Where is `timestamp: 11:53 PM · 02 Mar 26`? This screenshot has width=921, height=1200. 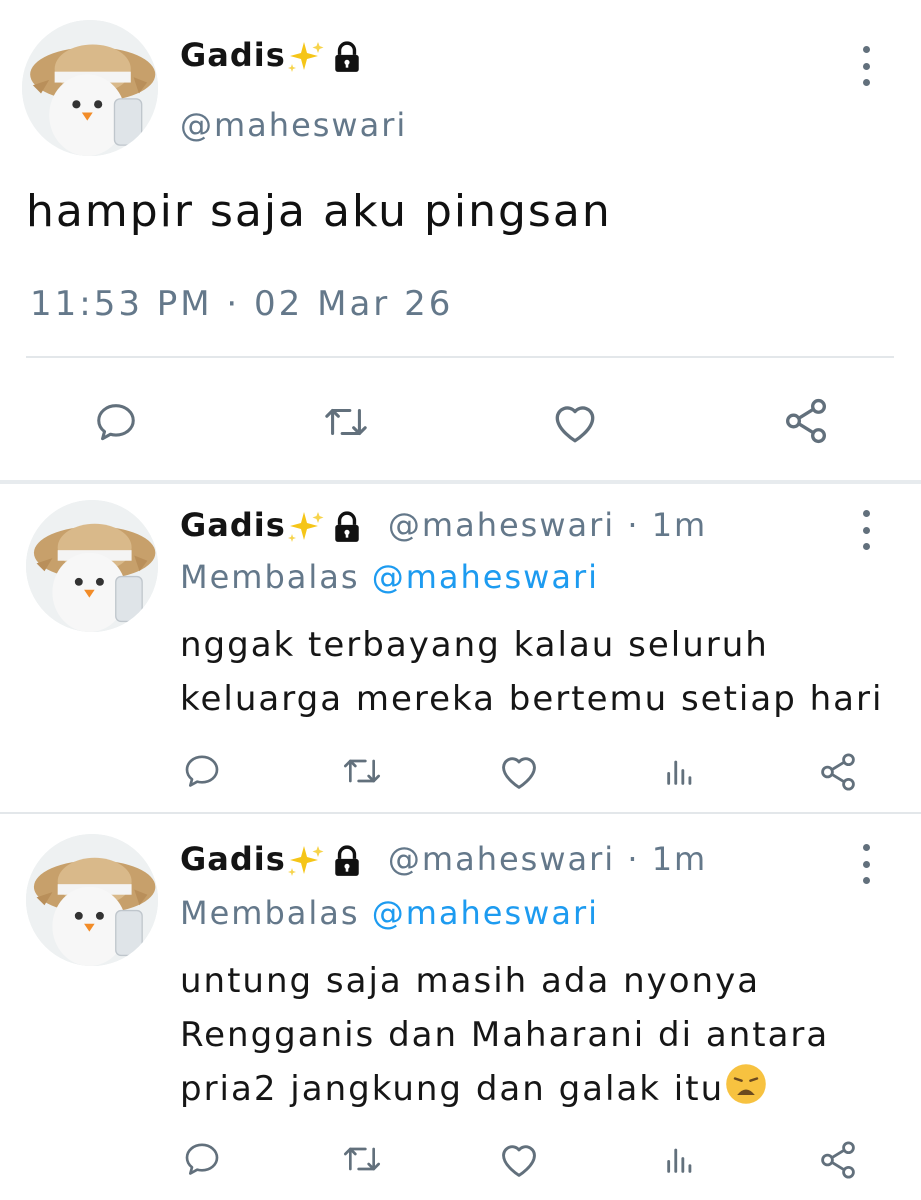
timestamp: 11:53 PM · 02 Mar 26 is located at coordinates (242, 304).